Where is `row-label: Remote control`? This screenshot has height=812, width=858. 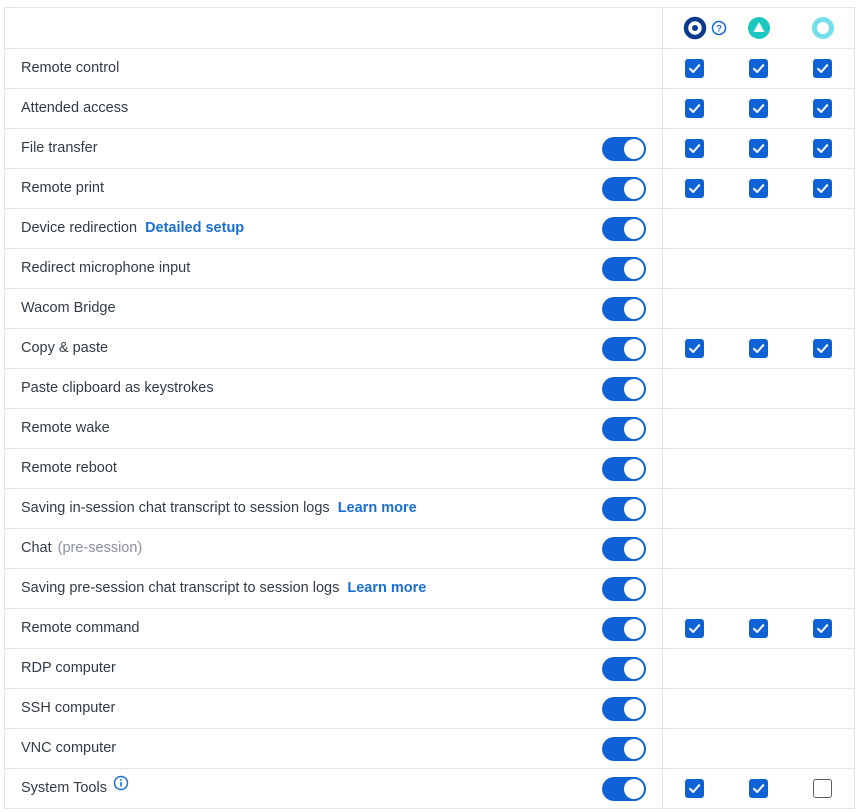 row-label: Remote control is located at coordinates (70, 68).